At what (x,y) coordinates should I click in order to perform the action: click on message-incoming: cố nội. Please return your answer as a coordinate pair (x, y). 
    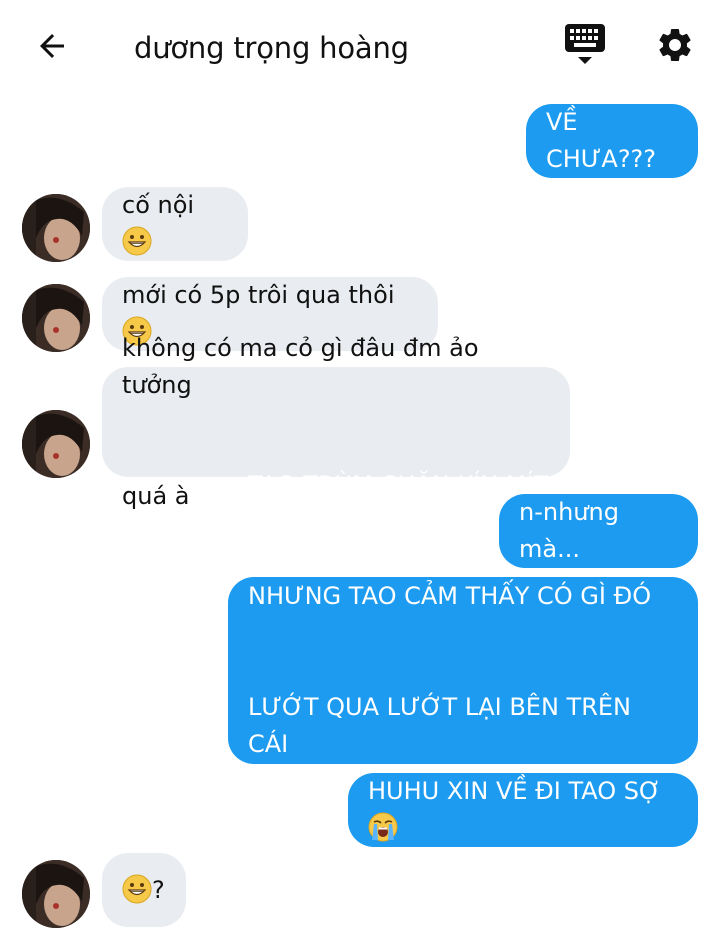
    Looking at the image, I should click on (175, 224).